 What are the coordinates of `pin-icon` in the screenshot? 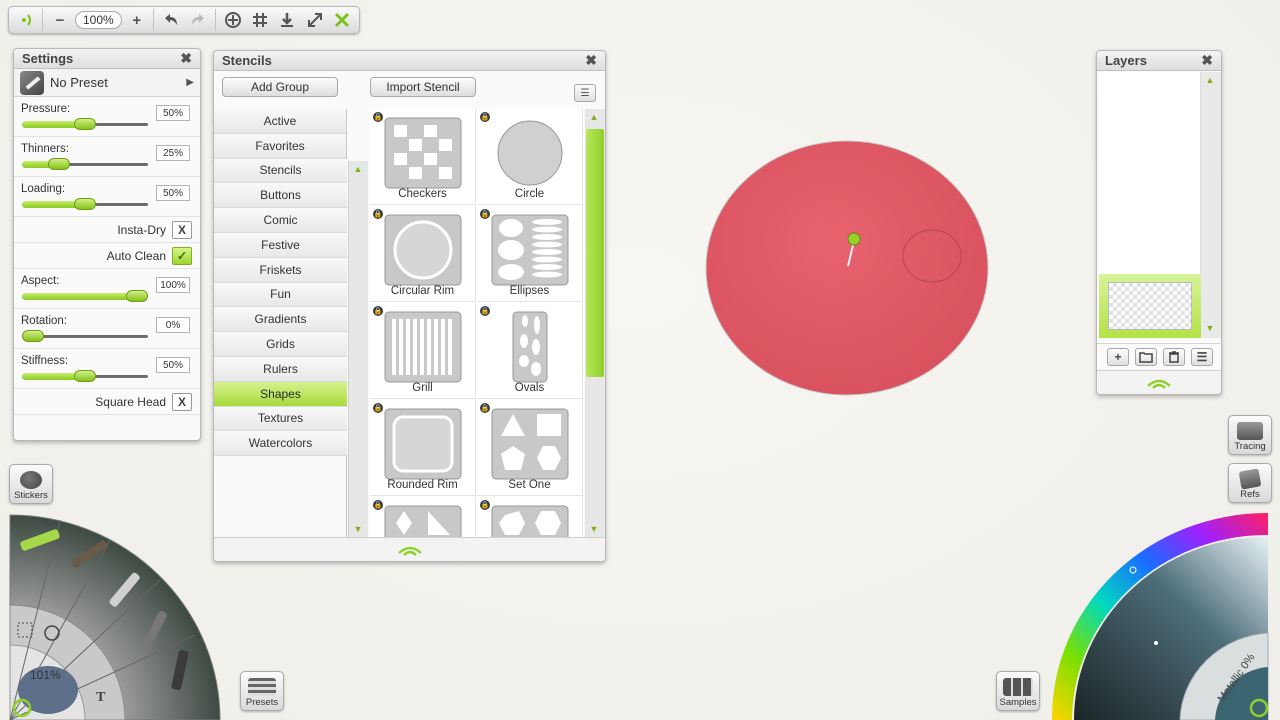 It's located at (854, 239).